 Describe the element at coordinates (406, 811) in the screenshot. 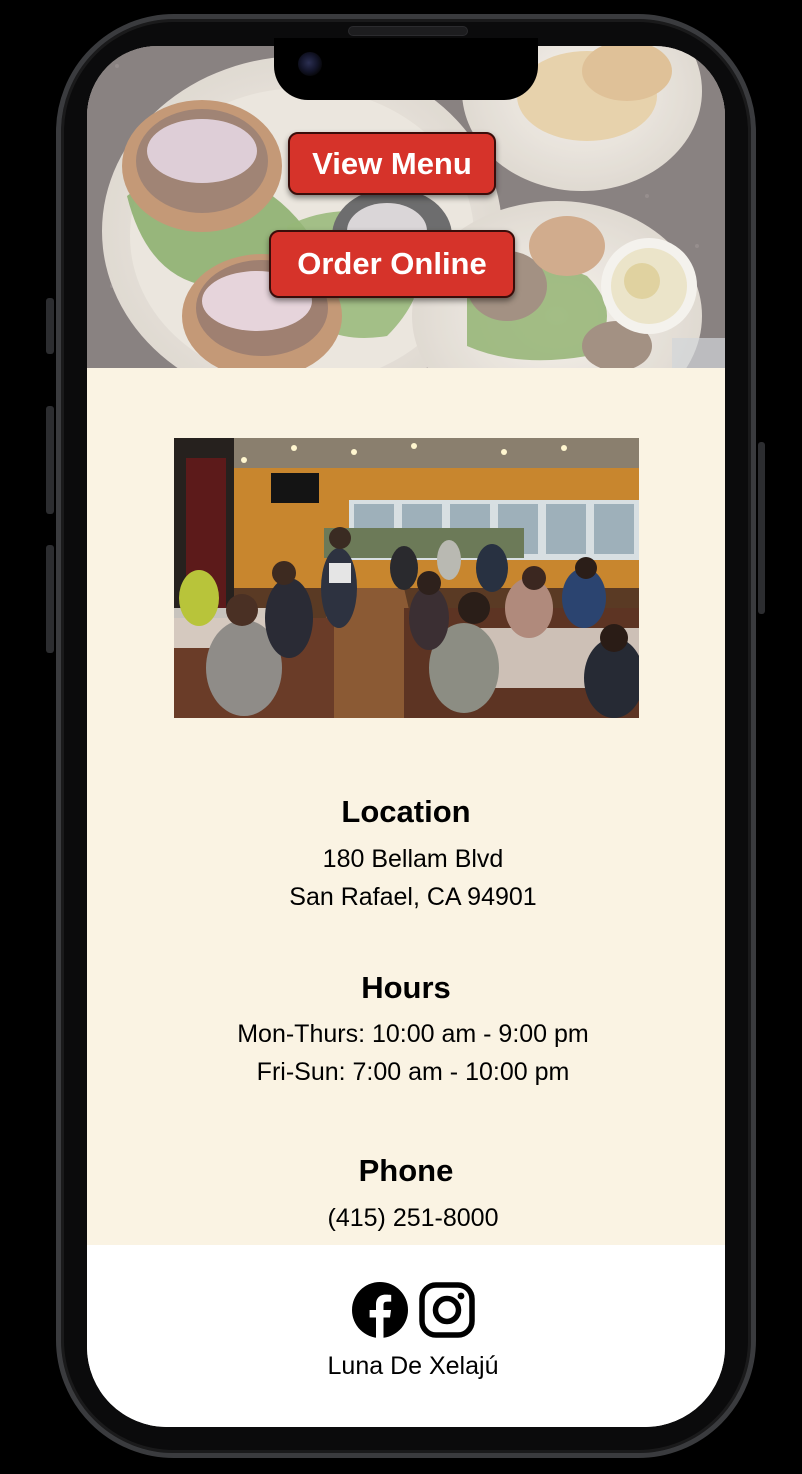

I see `location-heading: Location` at that location.